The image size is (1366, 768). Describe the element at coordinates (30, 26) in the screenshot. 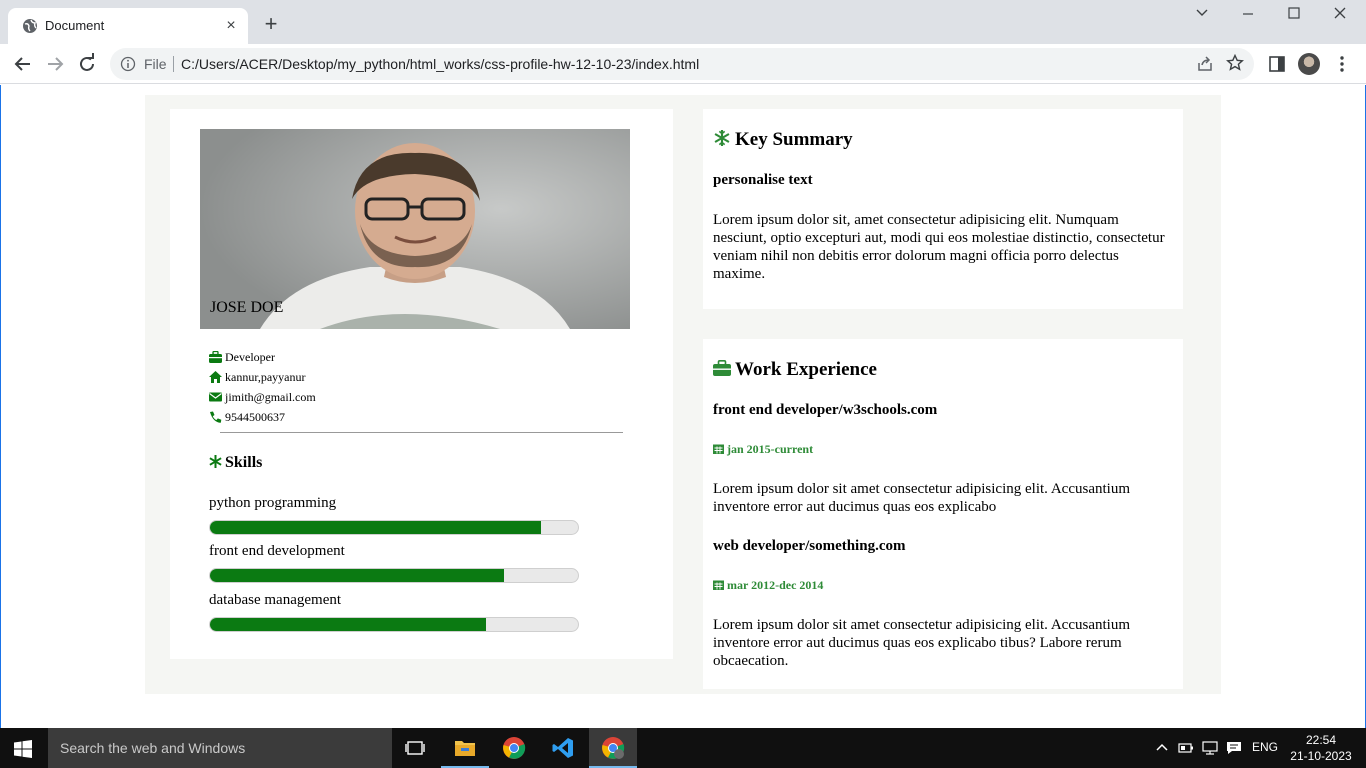

I see `globe-icon` at that location.